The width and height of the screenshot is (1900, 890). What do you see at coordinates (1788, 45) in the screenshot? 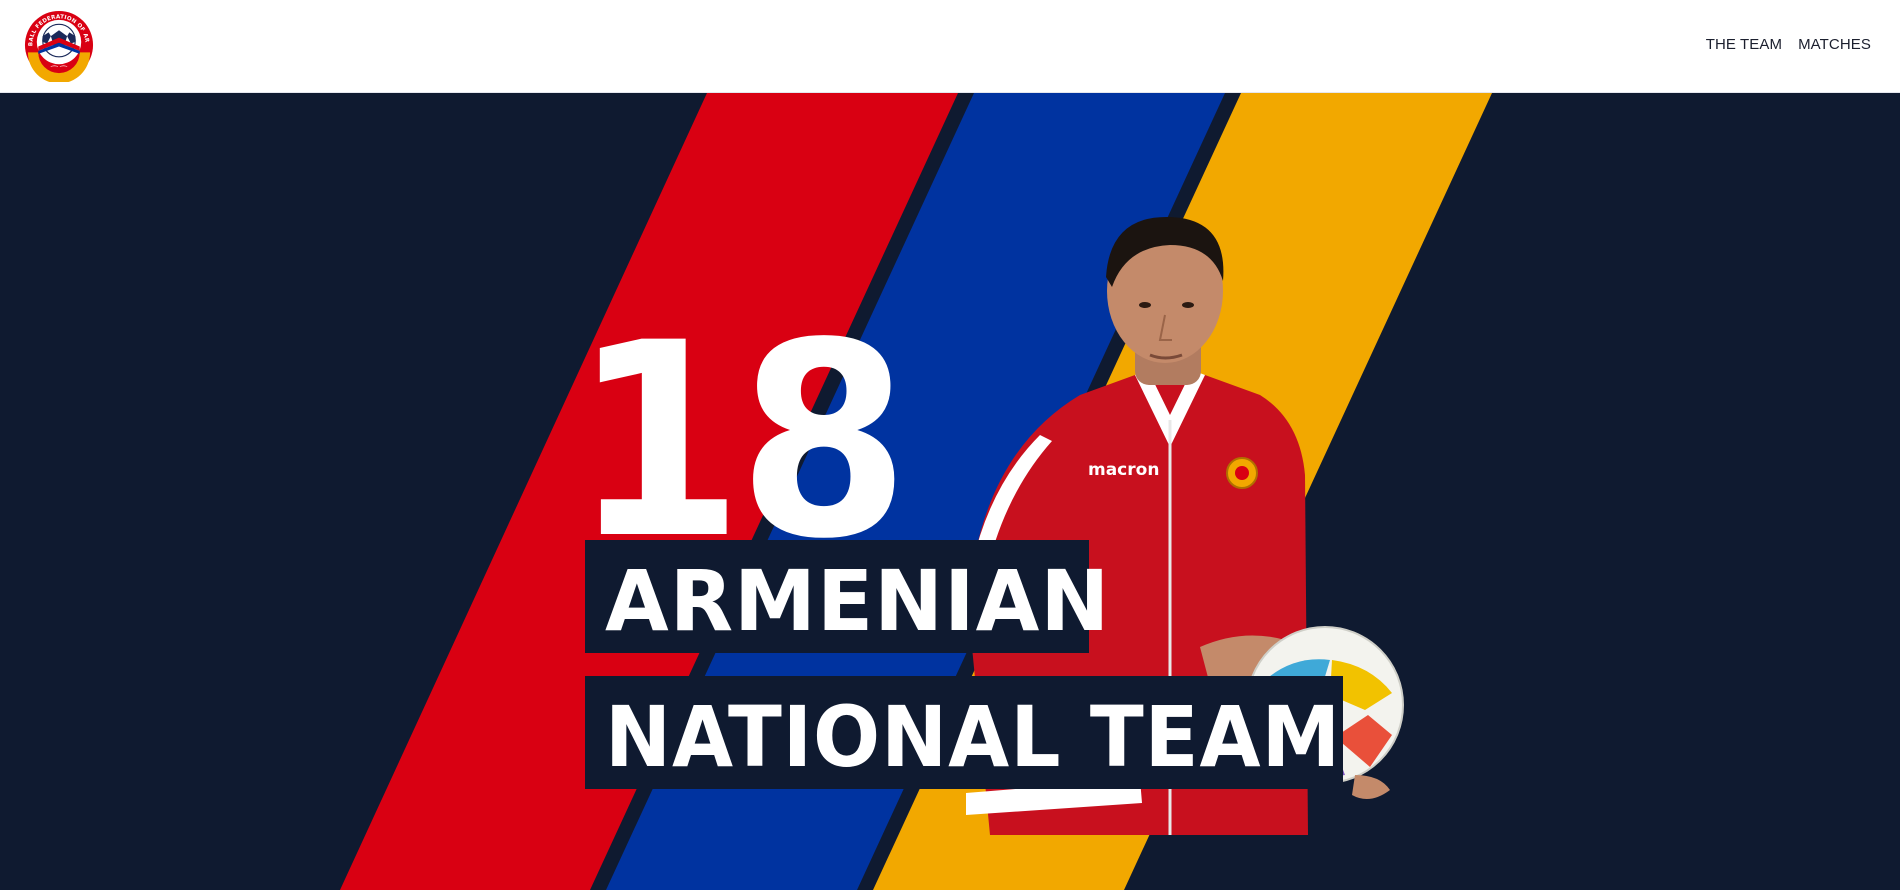
I see `main-nav: THE TEAM MATCHES` at bounding box center [1788, 45].